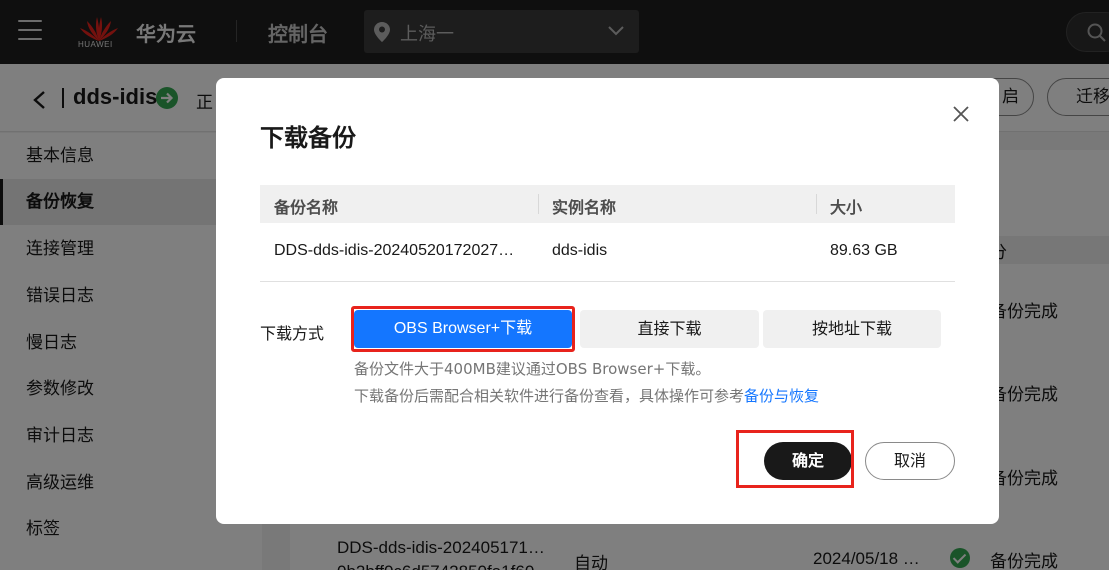 The width and height of the screenshot is (1109, 570). I want to click on table-header: 备份名称 实例名称 大小, so click(607, 204).